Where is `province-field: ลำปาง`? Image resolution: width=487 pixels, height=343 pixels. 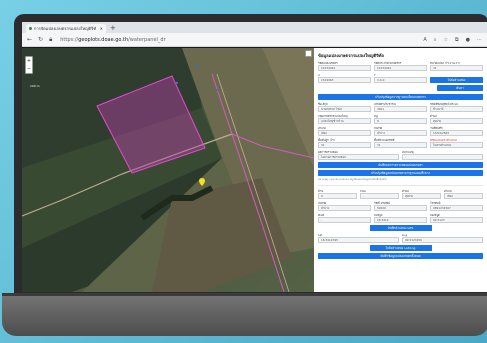 province-field: ลำปาง is located at coordinates (400, 133).